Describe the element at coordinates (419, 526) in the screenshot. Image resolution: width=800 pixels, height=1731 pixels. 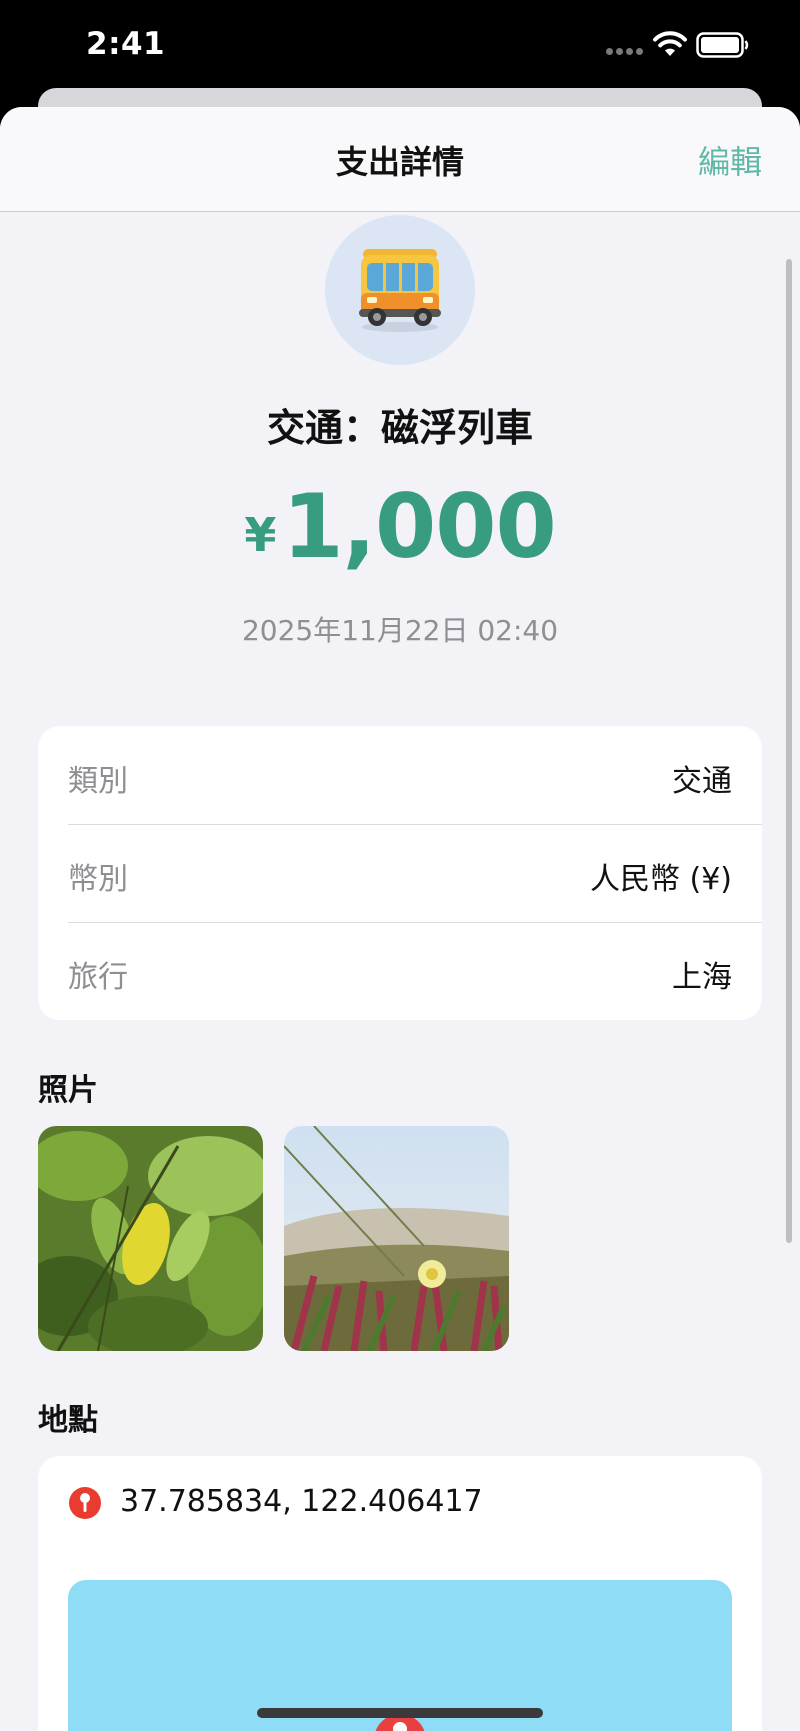
I see `amount-value: 1,000` at that location.